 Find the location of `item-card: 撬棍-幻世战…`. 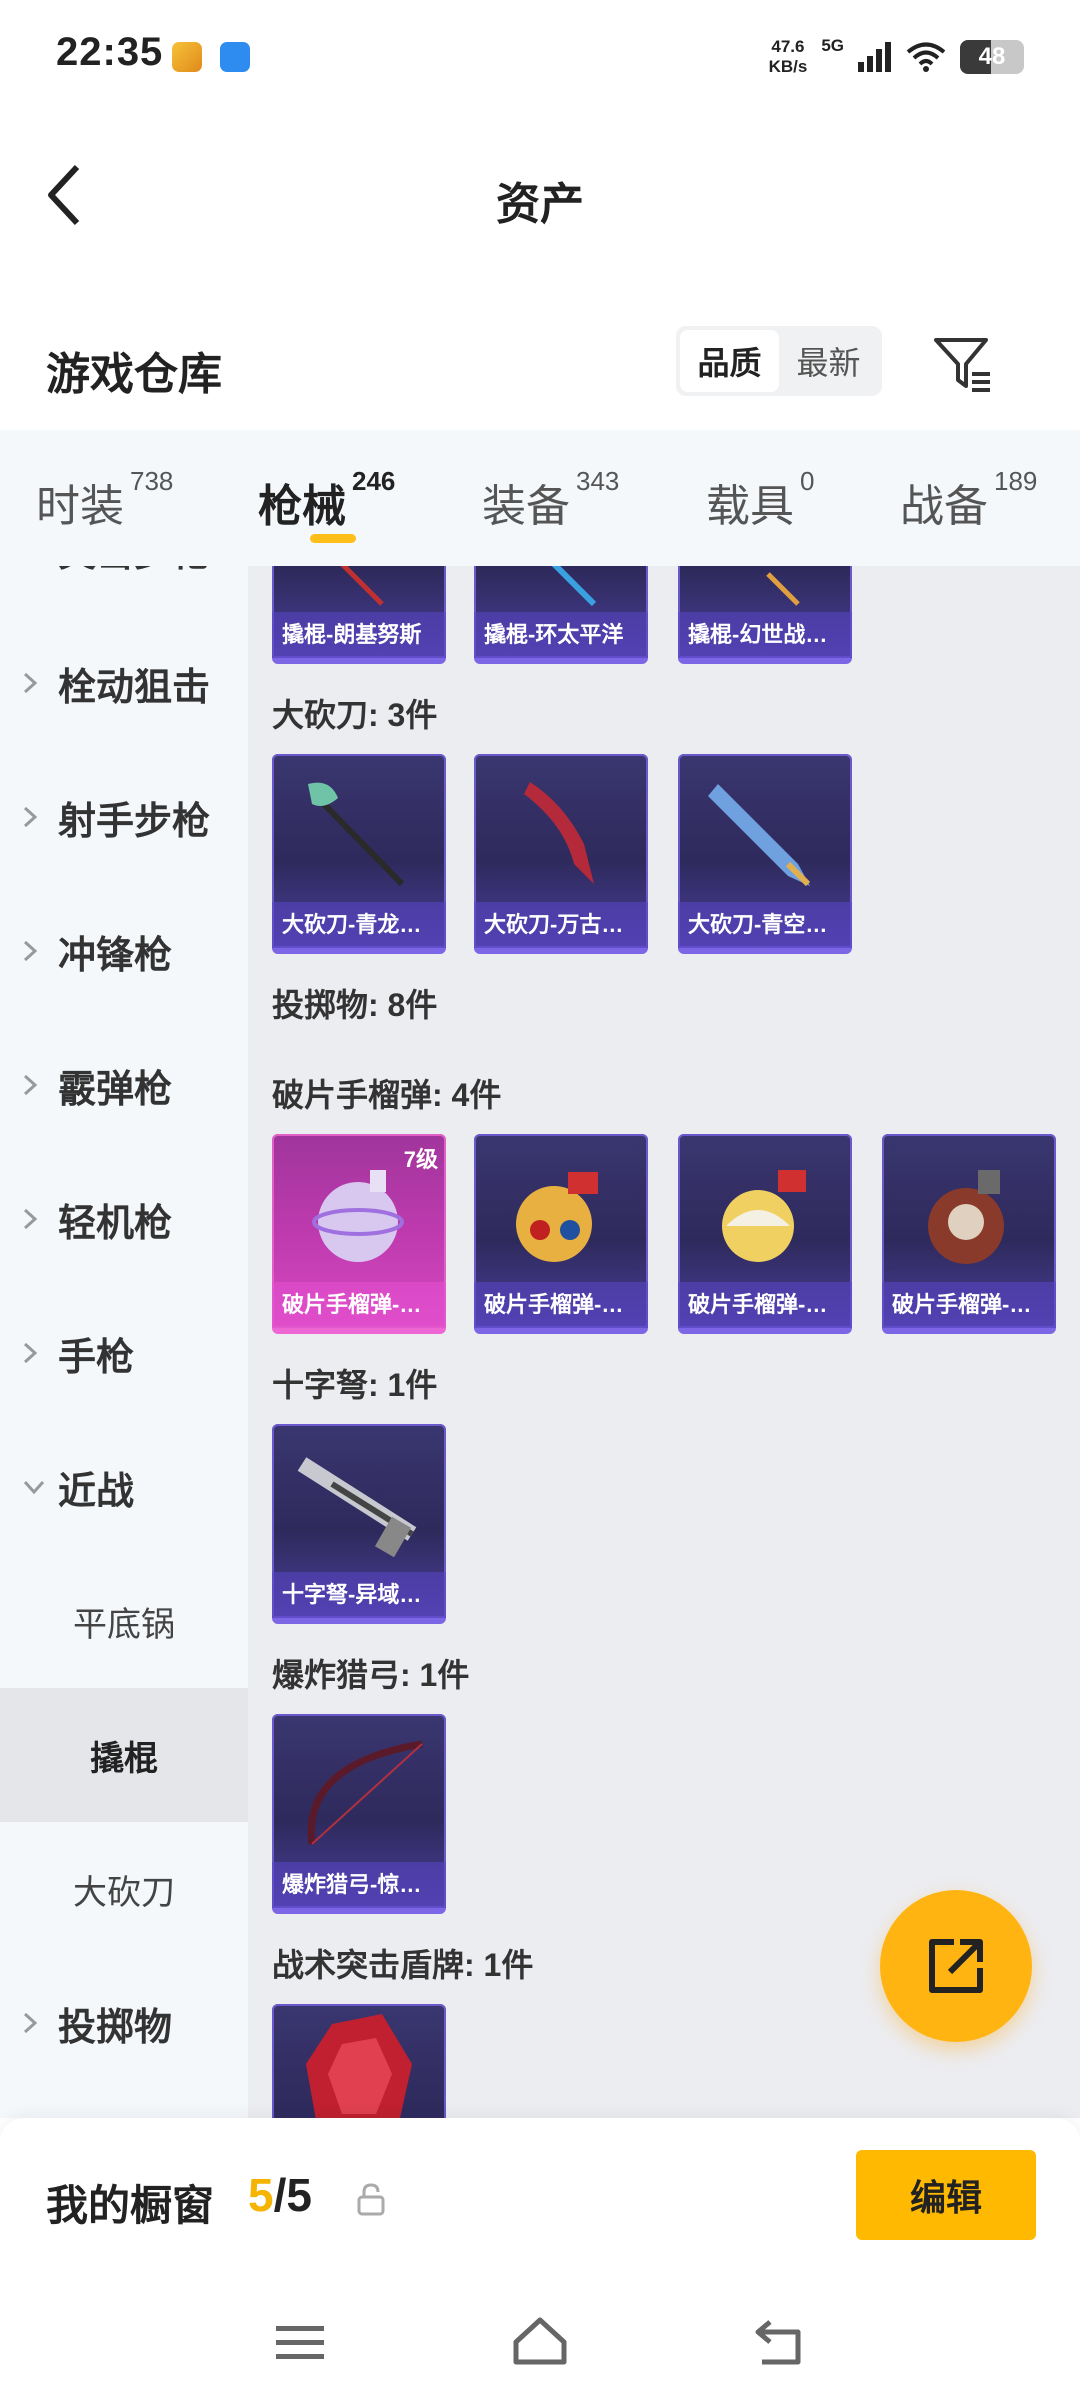

item-card: 撬棍-幻世战… is located at coordinates (765, 615).